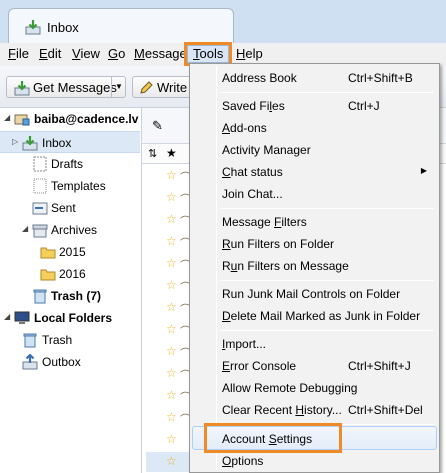 This screenshot has width=446, height=473. What do you see at coordinates (70, 340) in the screenshot?
I see `folder-local-trash: Trash` at bounding box center [70, 340].